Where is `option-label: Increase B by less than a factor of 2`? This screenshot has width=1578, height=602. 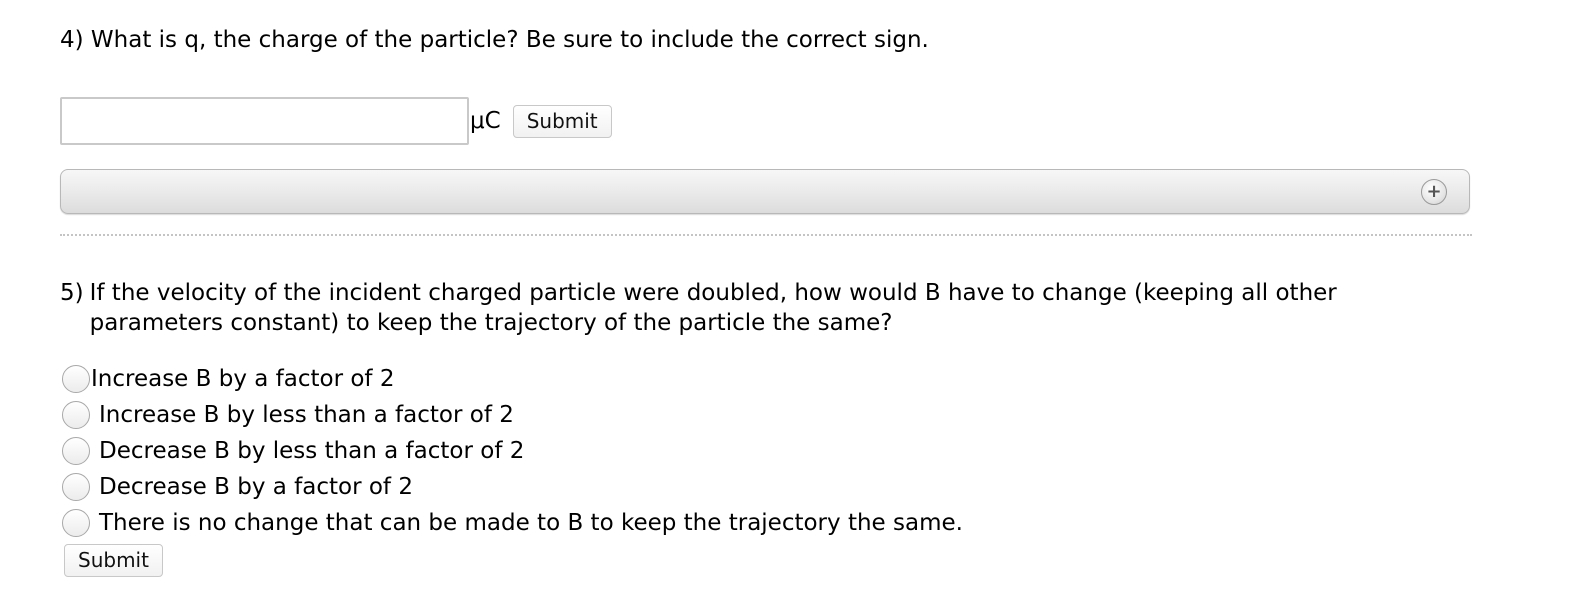
option-label: Increase B by less than a factor of 2 is located at coordinates (306, 415).